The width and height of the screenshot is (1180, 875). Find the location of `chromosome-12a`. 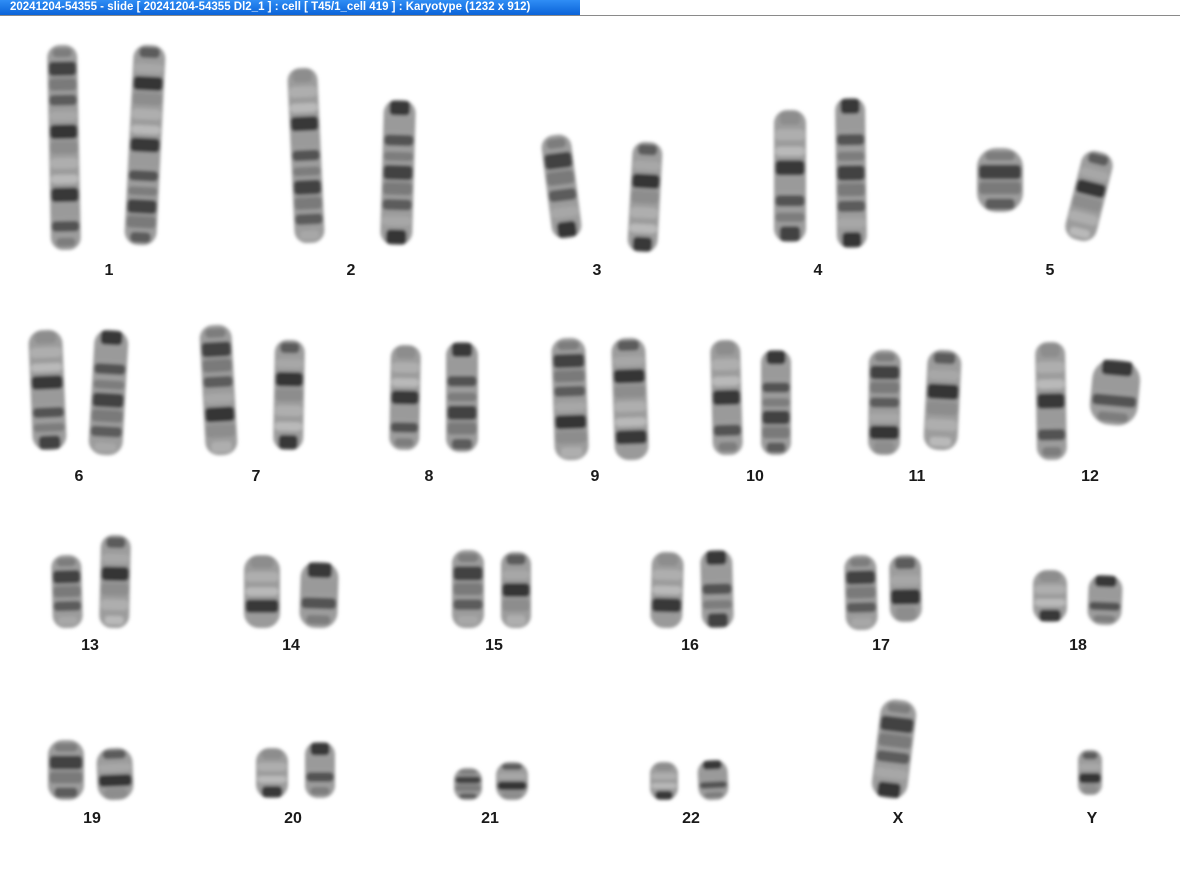

chromosome-12a is located at coordinates (1051, 401).